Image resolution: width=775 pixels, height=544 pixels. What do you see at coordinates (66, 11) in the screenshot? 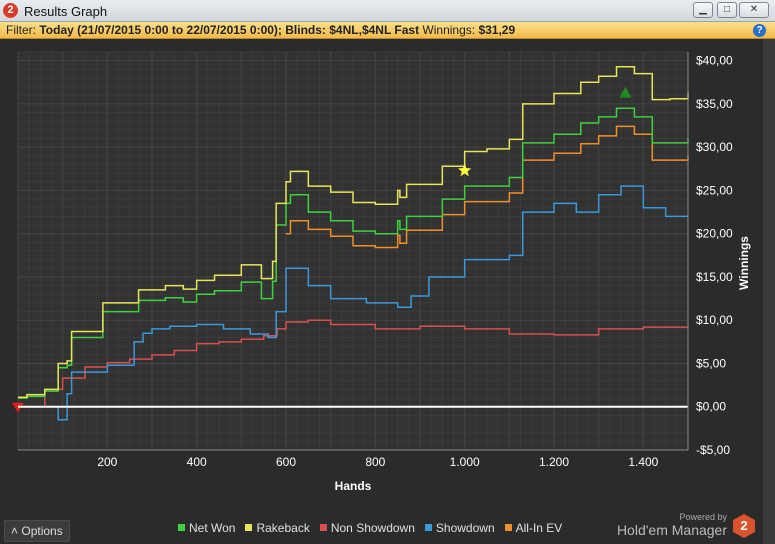
I see `window-title: Results Graph` at bounding box center [66, 11].